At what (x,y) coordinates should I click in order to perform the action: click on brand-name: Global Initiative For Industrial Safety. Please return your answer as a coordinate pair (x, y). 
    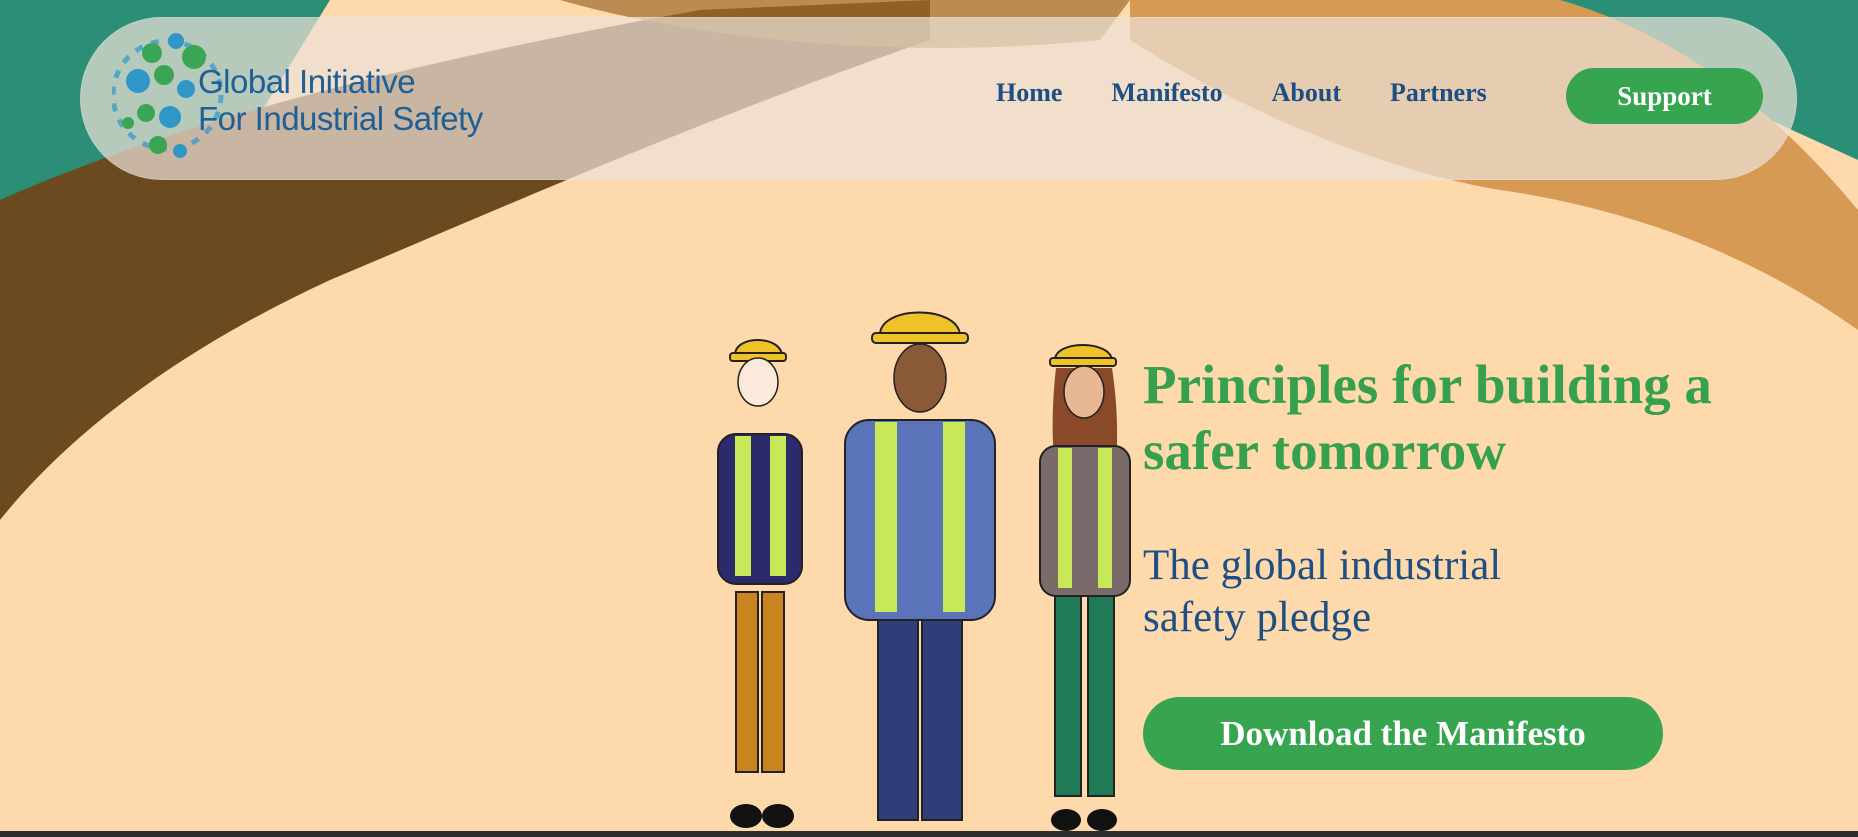
    Looking at the image, I should click on (340, 100).